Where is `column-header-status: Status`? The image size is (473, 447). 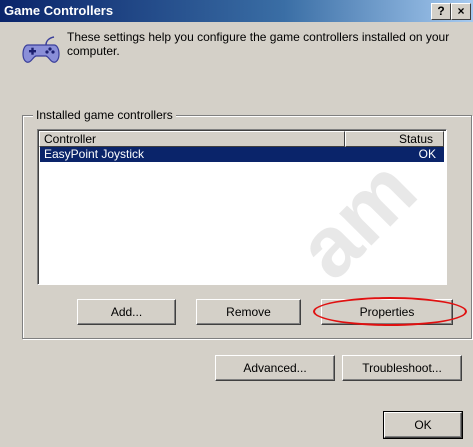 column-header-status: Status is located at coordinates (394, 139).